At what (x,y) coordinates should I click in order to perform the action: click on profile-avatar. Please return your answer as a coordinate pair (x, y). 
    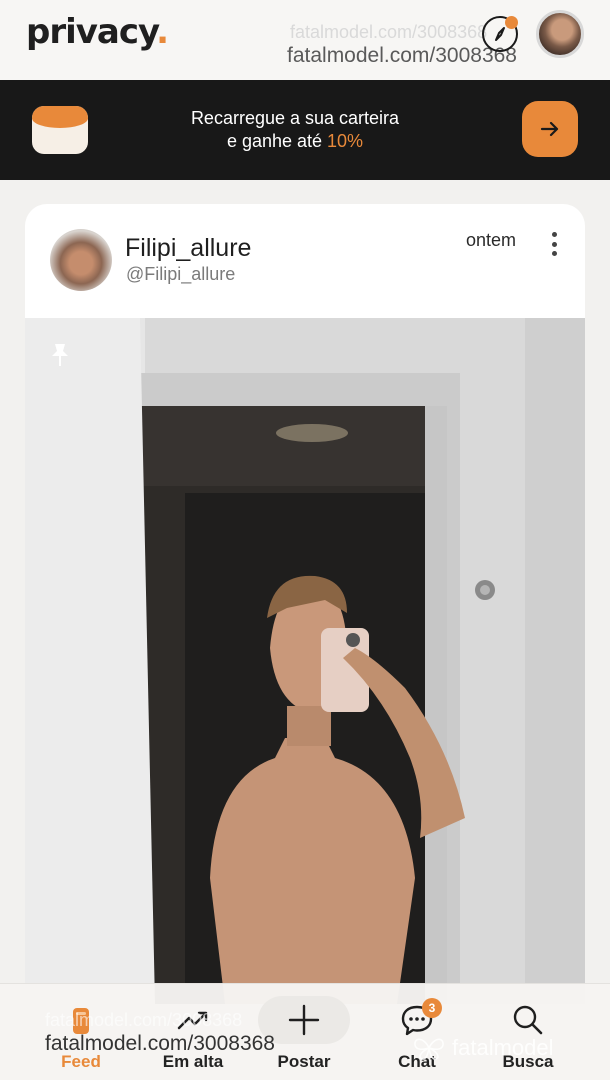
    Looking at the image, I should click on (560, 34).